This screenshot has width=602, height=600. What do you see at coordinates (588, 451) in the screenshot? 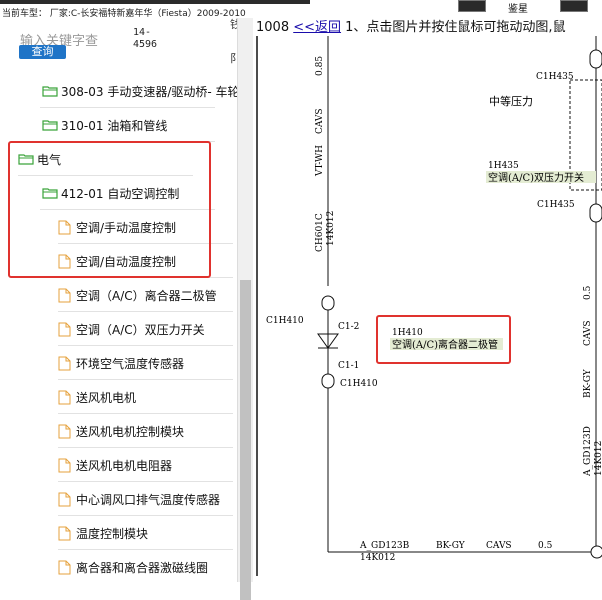
I see `right-wire-label-4: A_GD123D` at bounding box center [588, 451].